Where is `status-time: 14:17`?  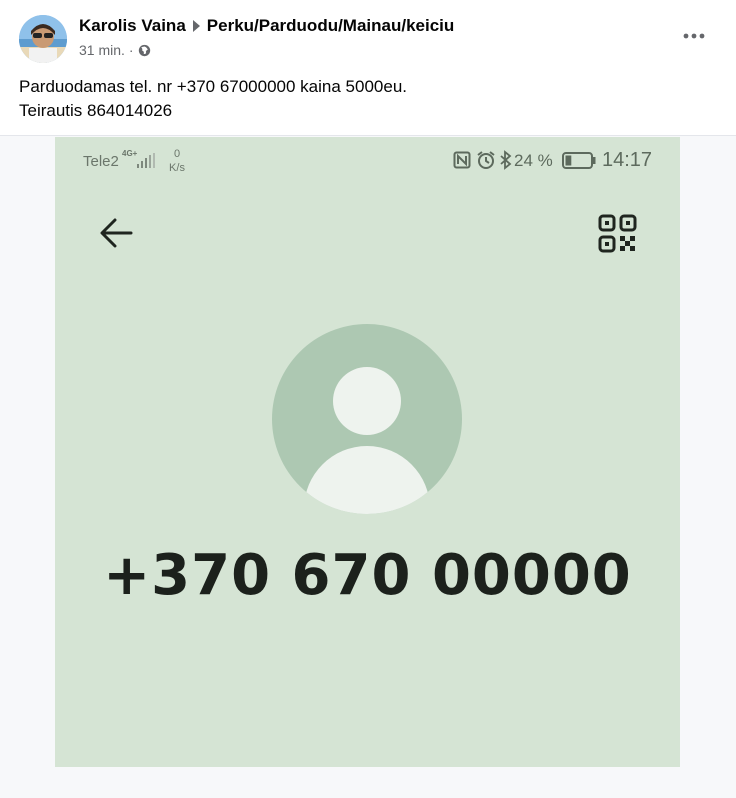 status-time: 14:17 is located at coordinates (627, 160).